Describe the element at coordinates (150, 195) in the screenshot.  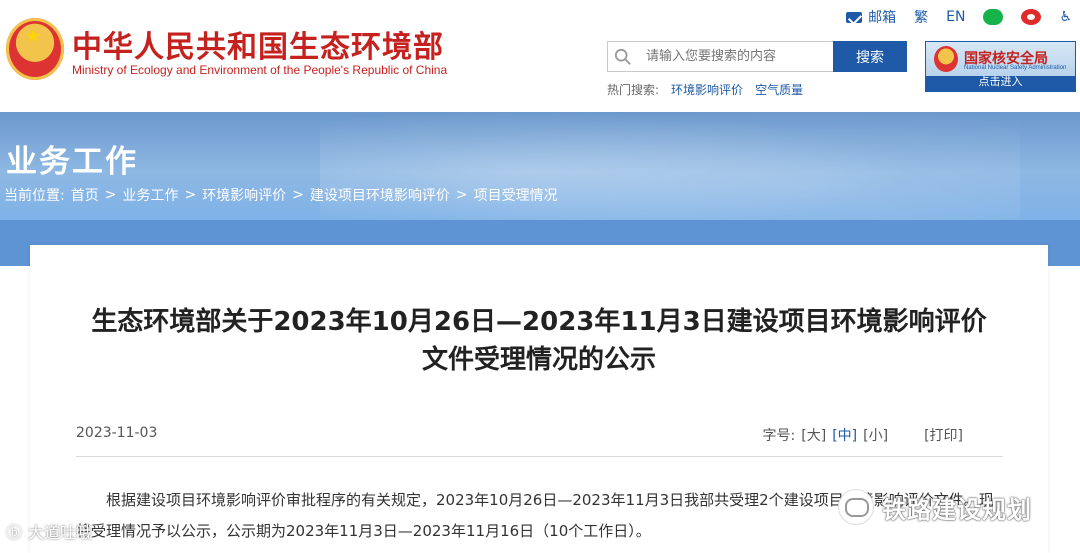
I see `breadcrumb-item-business: 业务工作` at that location.